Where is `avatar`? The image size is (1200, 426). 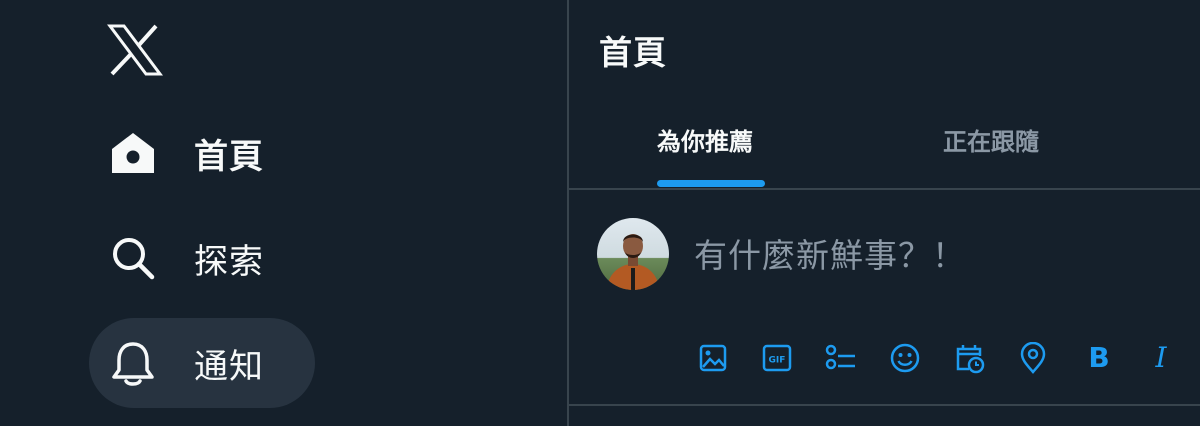
avatar is located at coordinates (633, 254).